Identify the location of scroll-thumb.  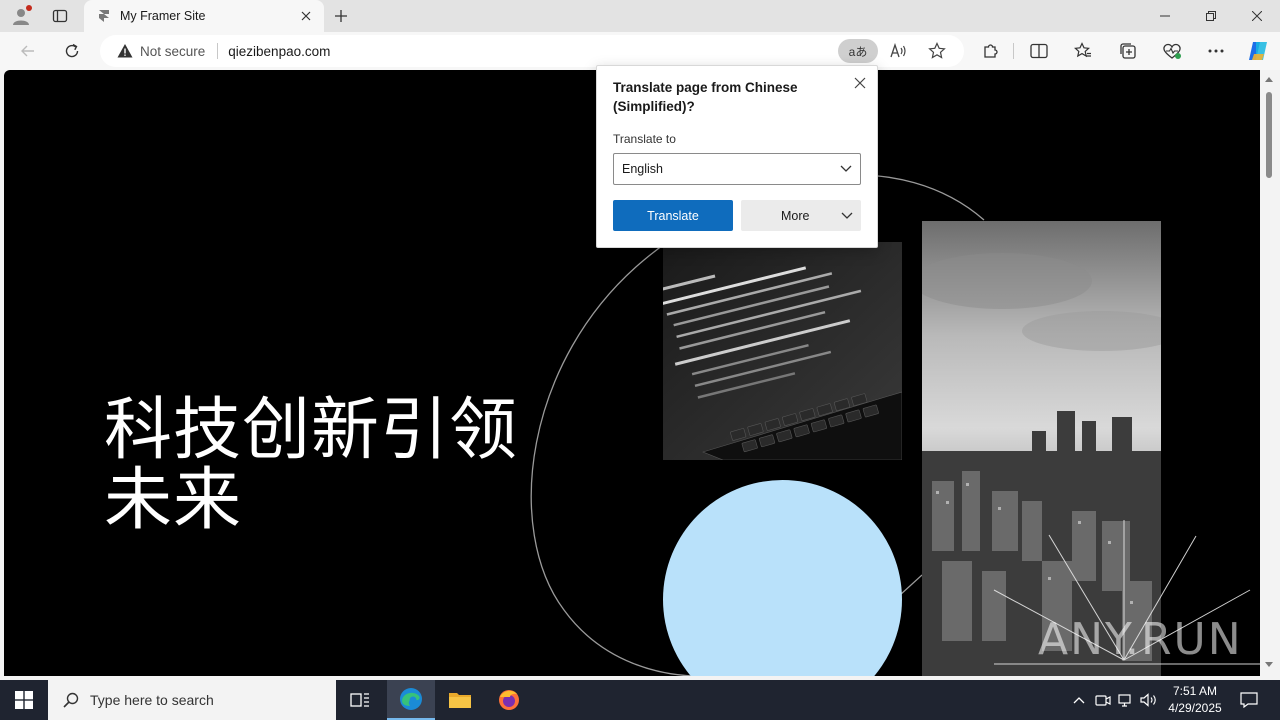
(1269, 135).